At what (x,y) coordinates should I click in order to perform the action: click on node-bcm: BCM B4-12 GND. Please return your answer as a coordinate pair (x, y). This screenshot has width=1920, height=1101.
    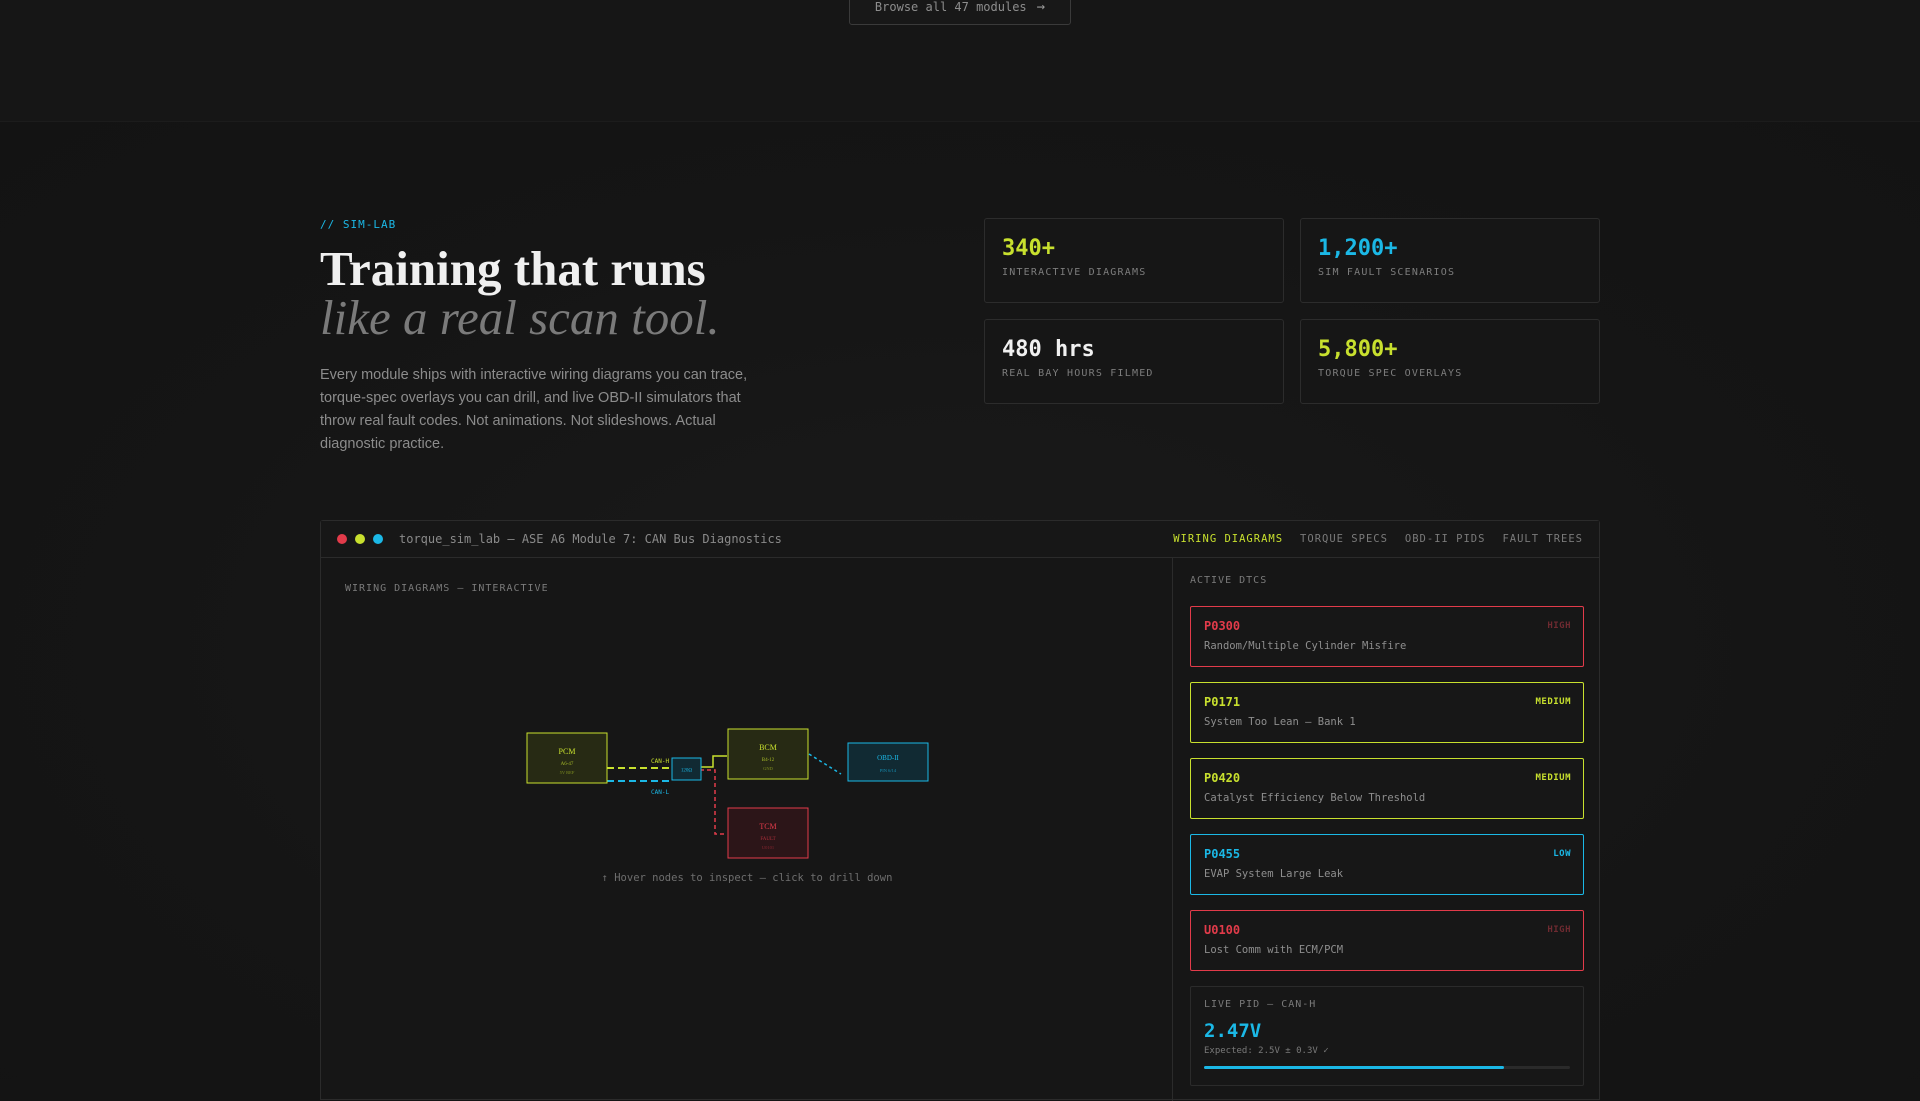
    Looking at the image, I should click on (768, 754).